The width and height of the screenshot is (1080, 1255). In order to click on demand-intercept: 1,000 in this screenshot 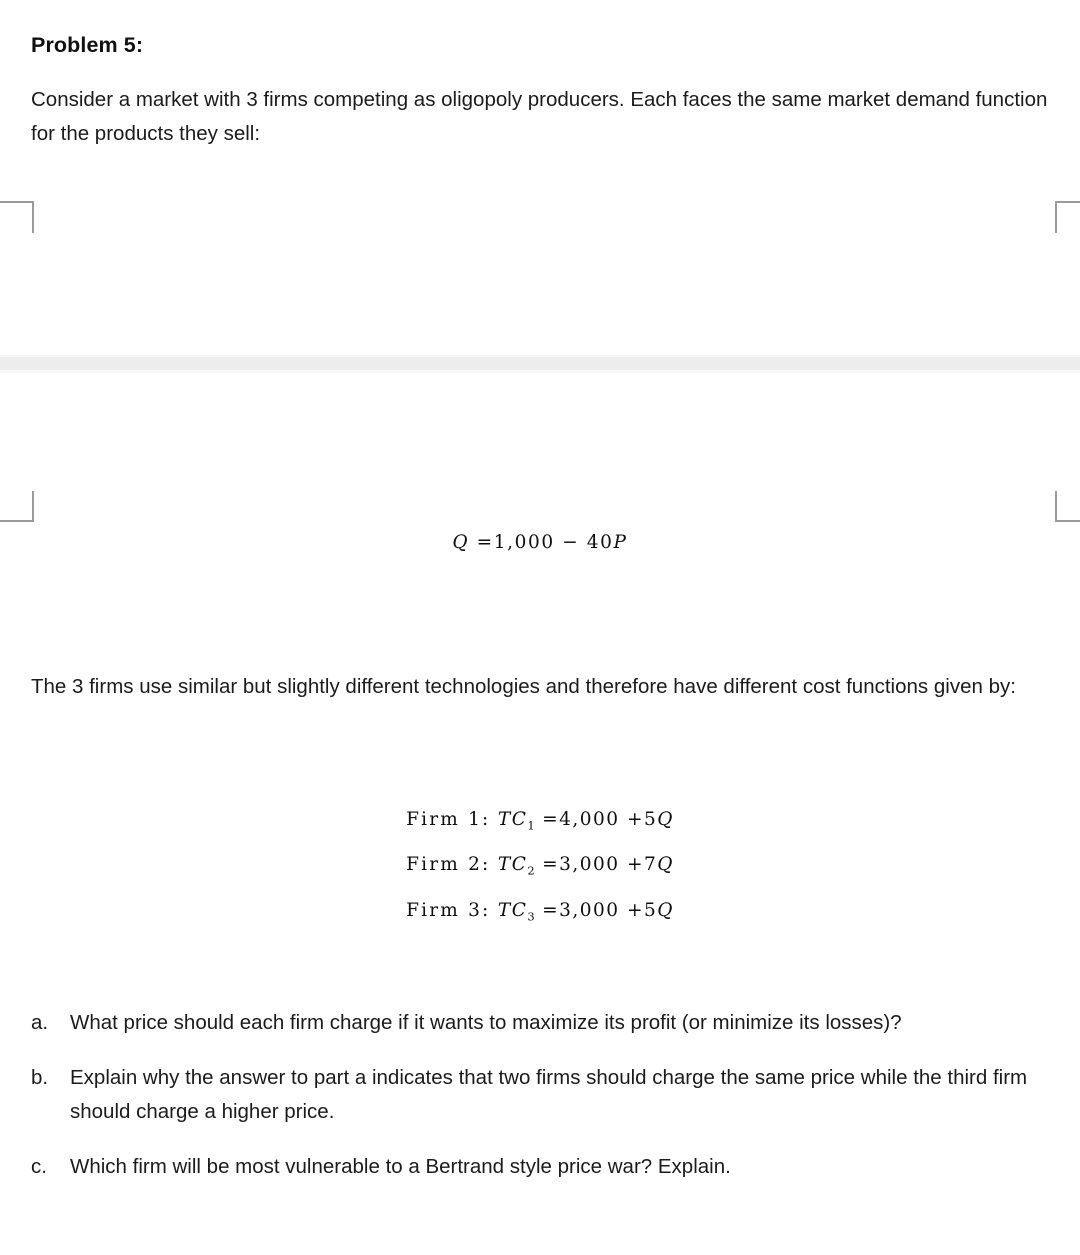, I will do `click(524, 542)`.